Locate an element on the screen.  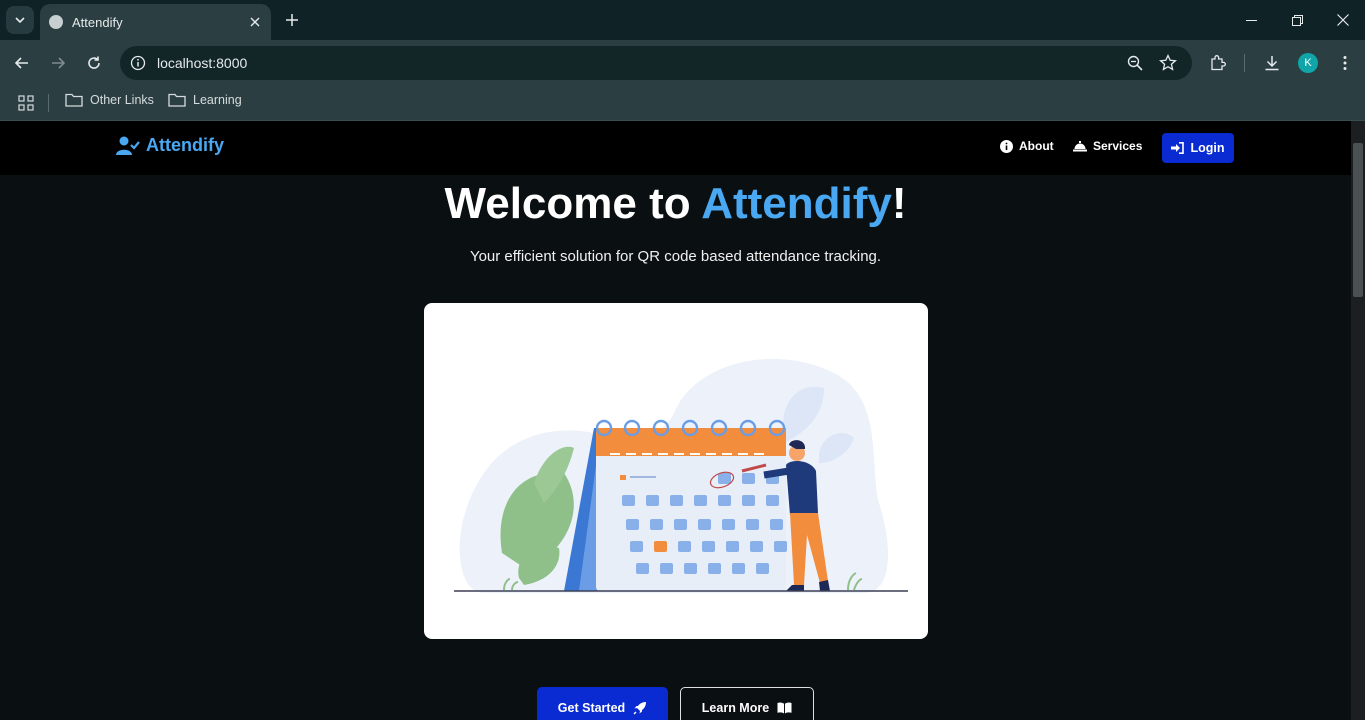
learn-more-button: Learn More is located at coordinates (747, 703).